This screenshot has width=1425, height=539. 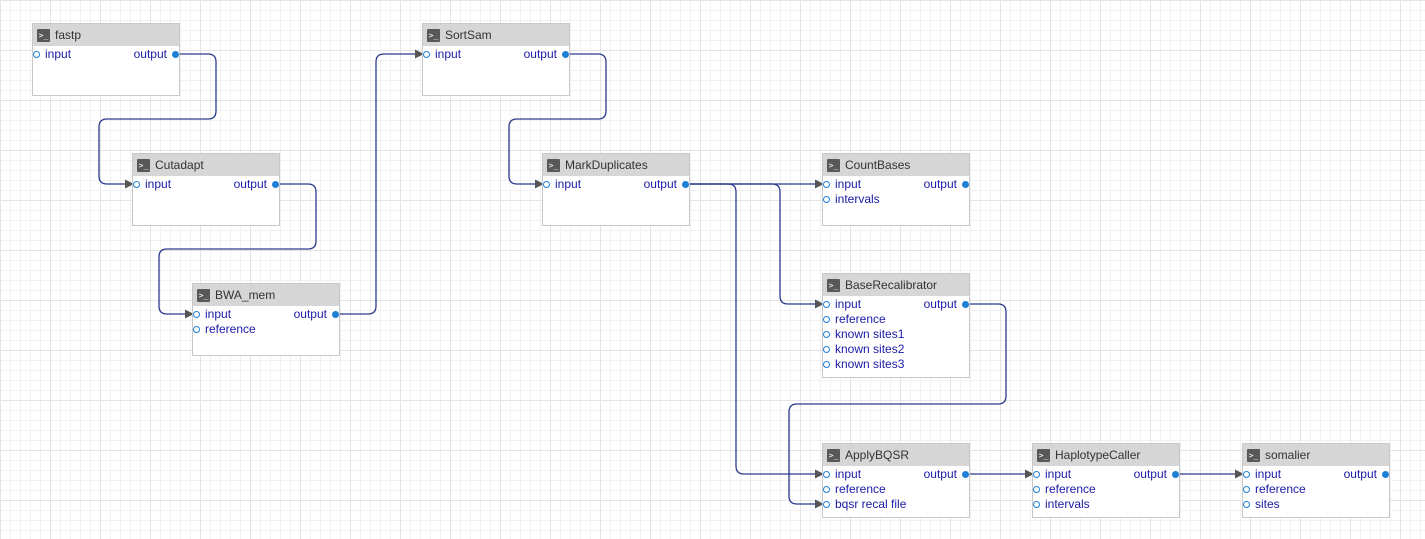 I want to click on input-port: known sites3, so click(x=863, y=364).